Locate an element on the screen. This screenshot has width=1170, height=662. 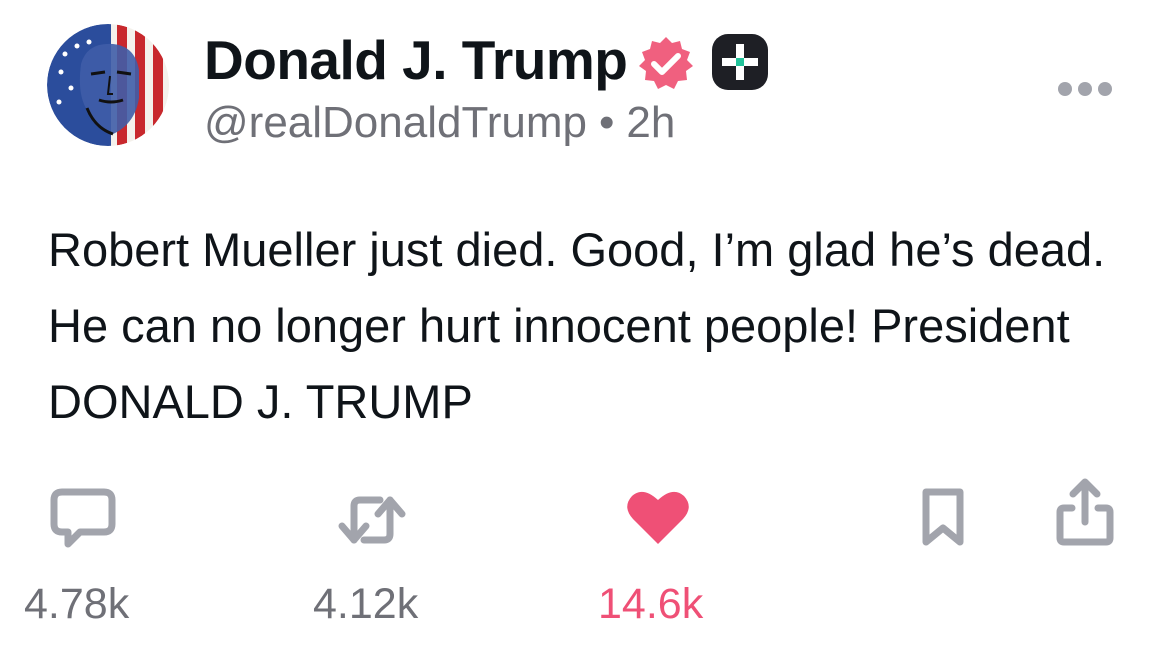
comment-bubble-icon is located at coordinates (83, 518).